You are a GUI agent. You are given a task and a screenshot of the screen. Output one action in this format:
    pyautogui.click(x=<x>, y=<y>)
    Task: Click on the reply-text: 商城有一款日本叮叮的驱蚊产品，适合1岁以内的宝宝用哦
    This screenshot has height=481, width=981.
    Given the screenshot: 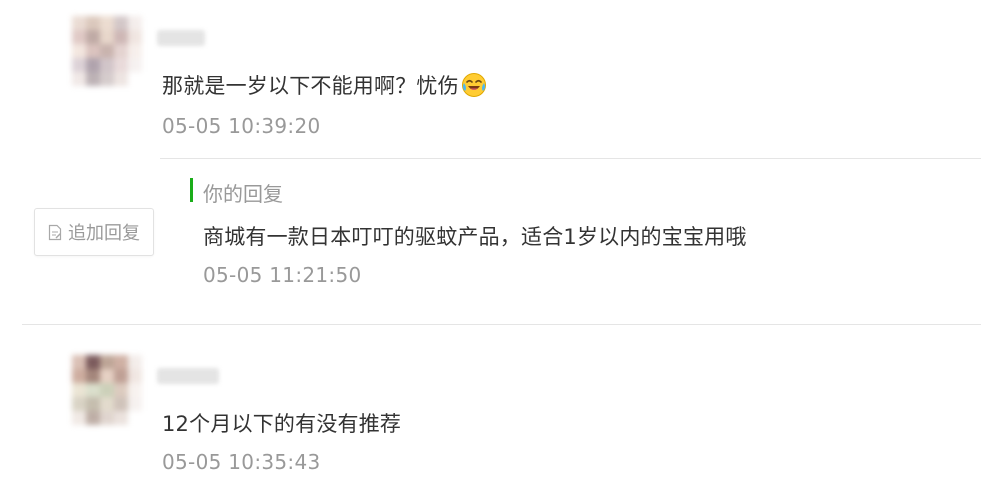 What is the action you would take?
    pyautogui.click(x=475, y=237)
    